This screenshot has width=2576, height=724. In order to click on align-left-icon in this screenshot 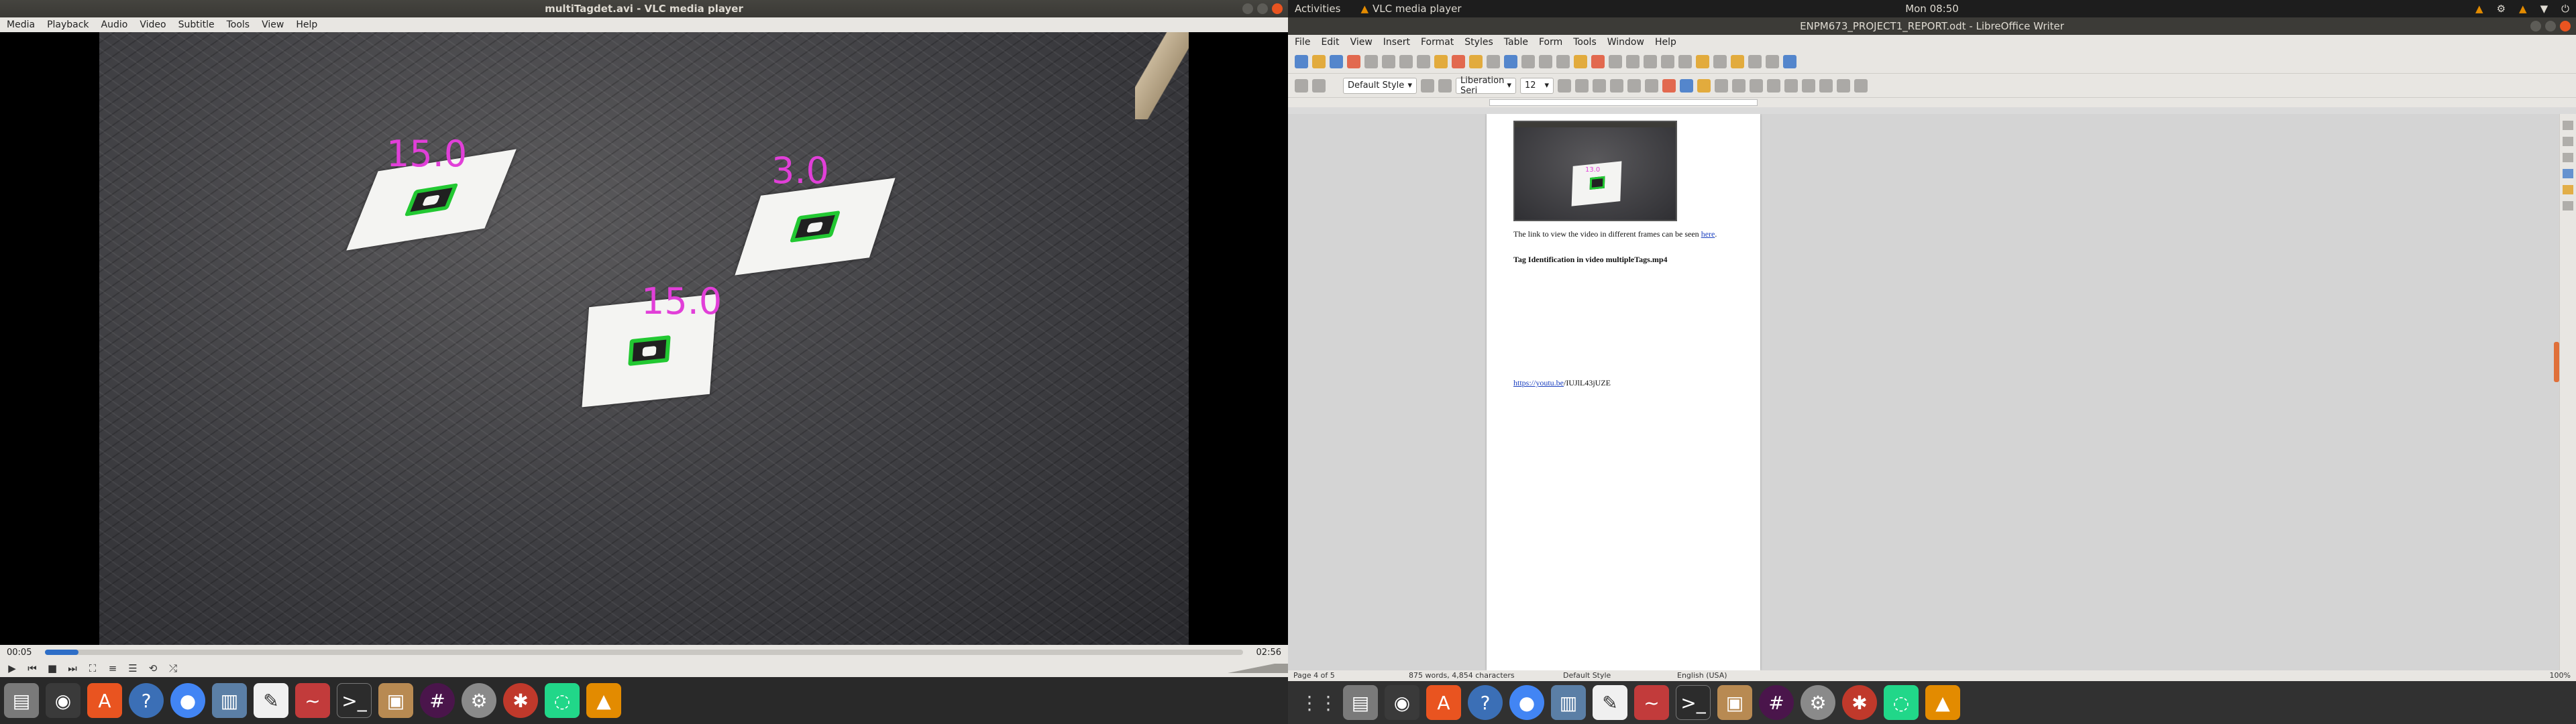, I will do `click(1756, 85)`.